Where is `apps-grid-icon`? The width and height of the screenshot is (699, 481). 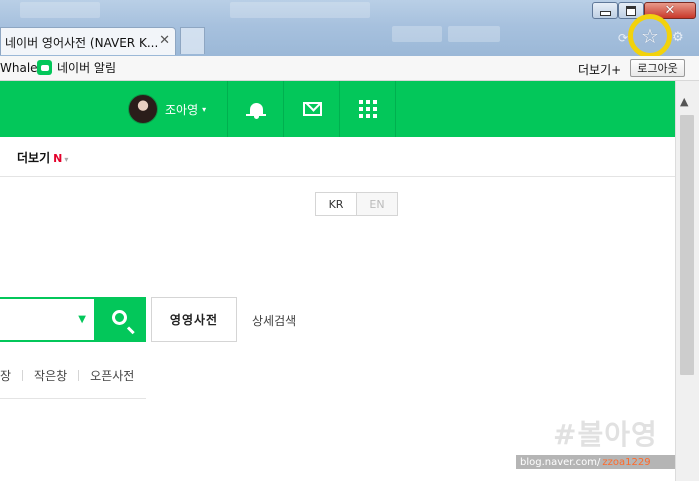 apps-grid-icon is located at coordinates (368, 109).